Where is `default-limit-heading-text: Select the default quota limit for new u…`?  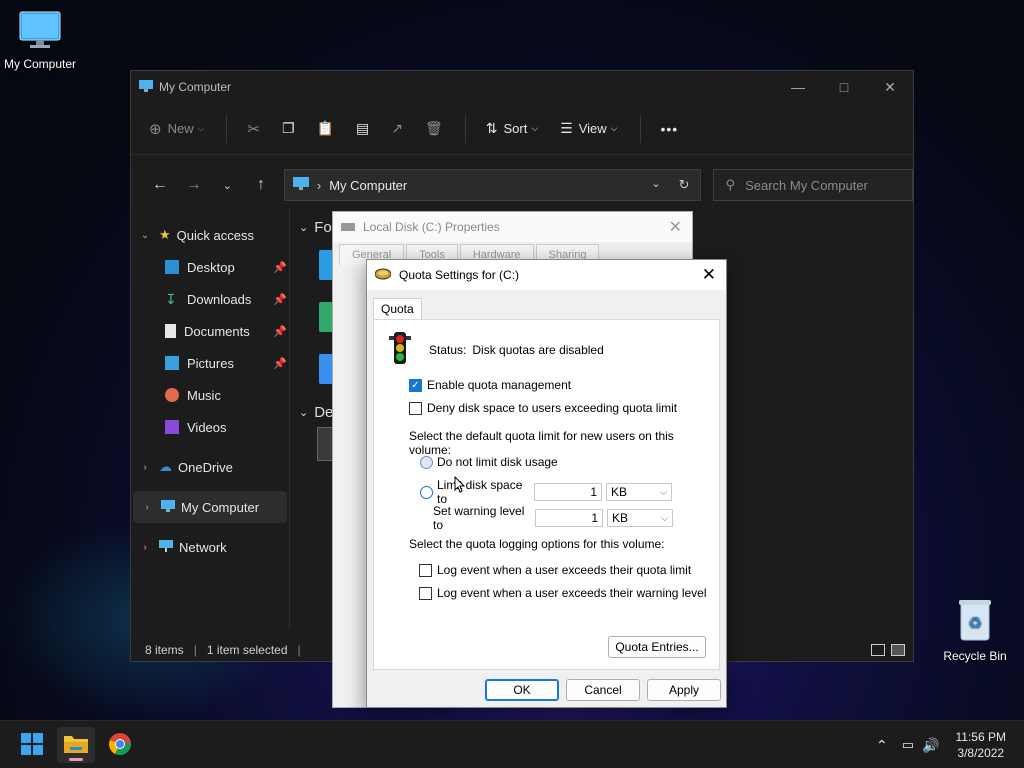
default-limit-heading-text: Select the default quota limit for new u… is located at coordinates (541, 443).